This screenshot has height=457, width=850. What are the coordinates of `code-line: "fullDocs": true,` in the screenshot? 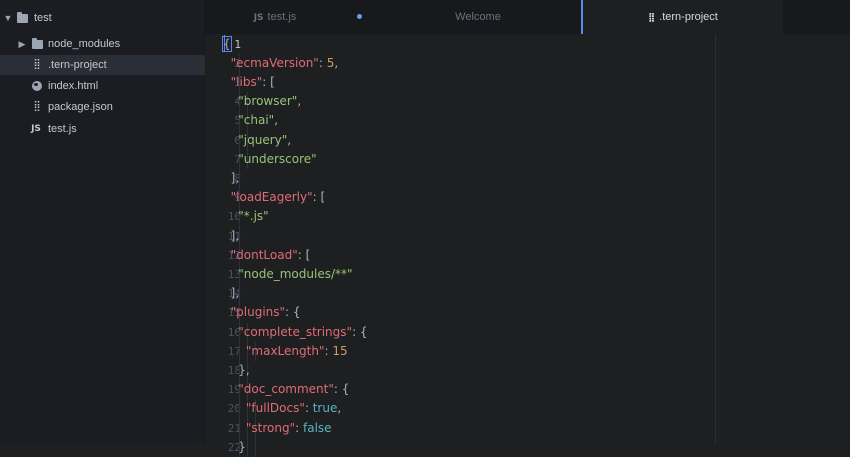 It's located at (282, 408).